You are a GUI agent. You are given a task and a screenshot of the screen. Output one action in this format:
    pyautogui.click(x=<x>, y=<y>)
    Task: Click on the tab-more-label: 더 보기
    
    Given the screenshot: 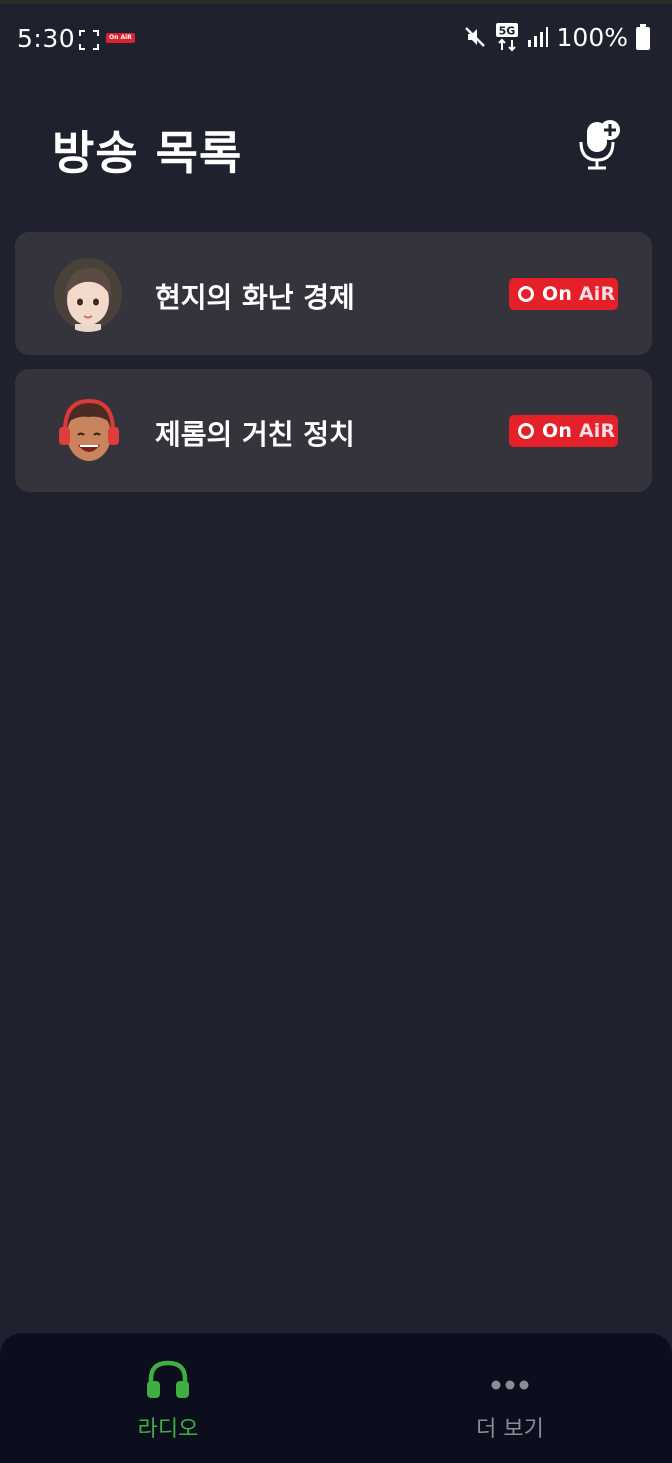 What is the action you would take?
    pyautogui.click(x=510, y=1429)
    